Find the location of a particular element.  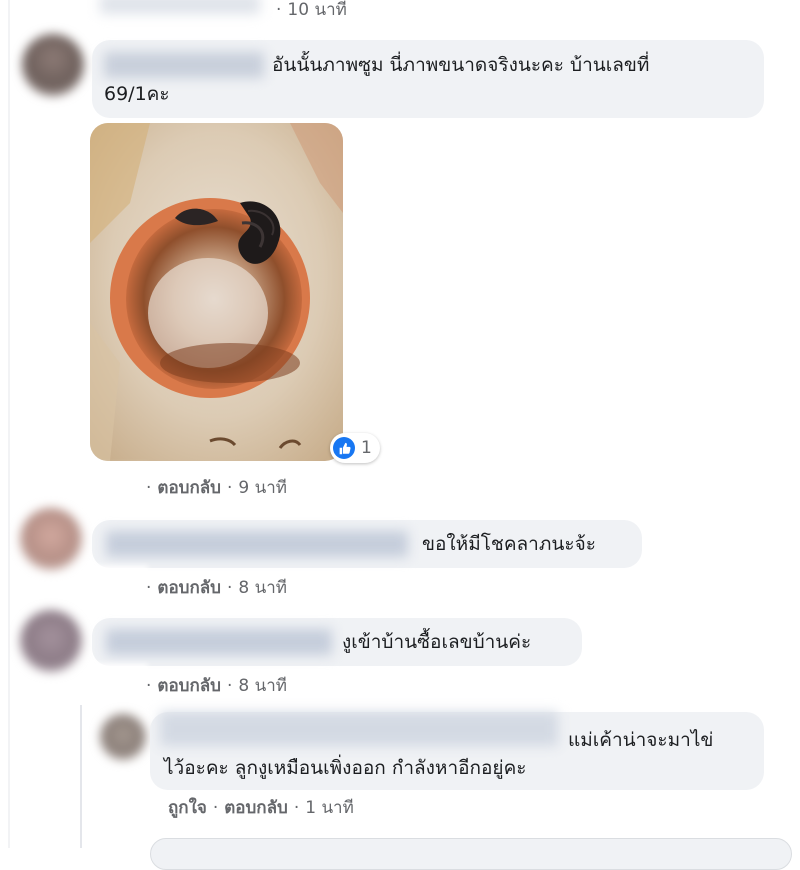

top-time: · 10 นาที is located at coordinates (308, 11).